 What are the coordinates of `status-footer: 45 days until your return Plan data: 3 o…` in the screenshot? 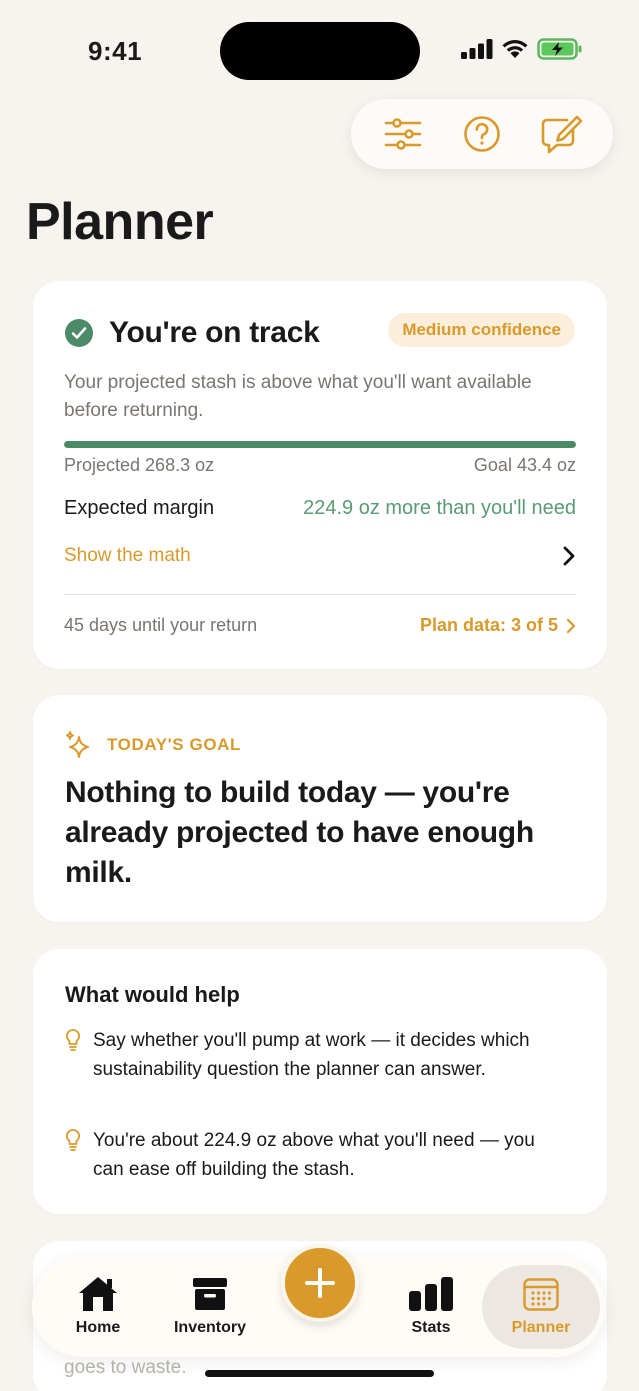 It's located at (320, 625).